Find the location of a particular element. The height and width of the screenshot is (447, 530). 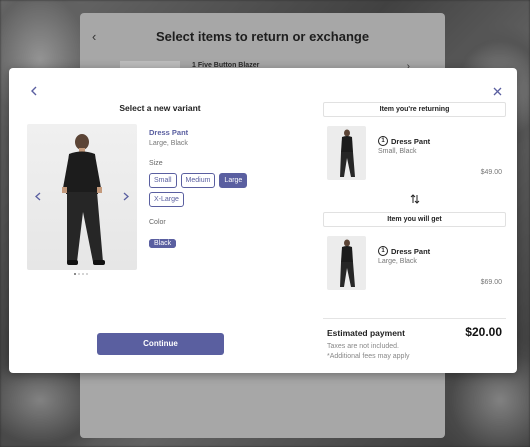

image-pagination is located at coordinates (84, 274).